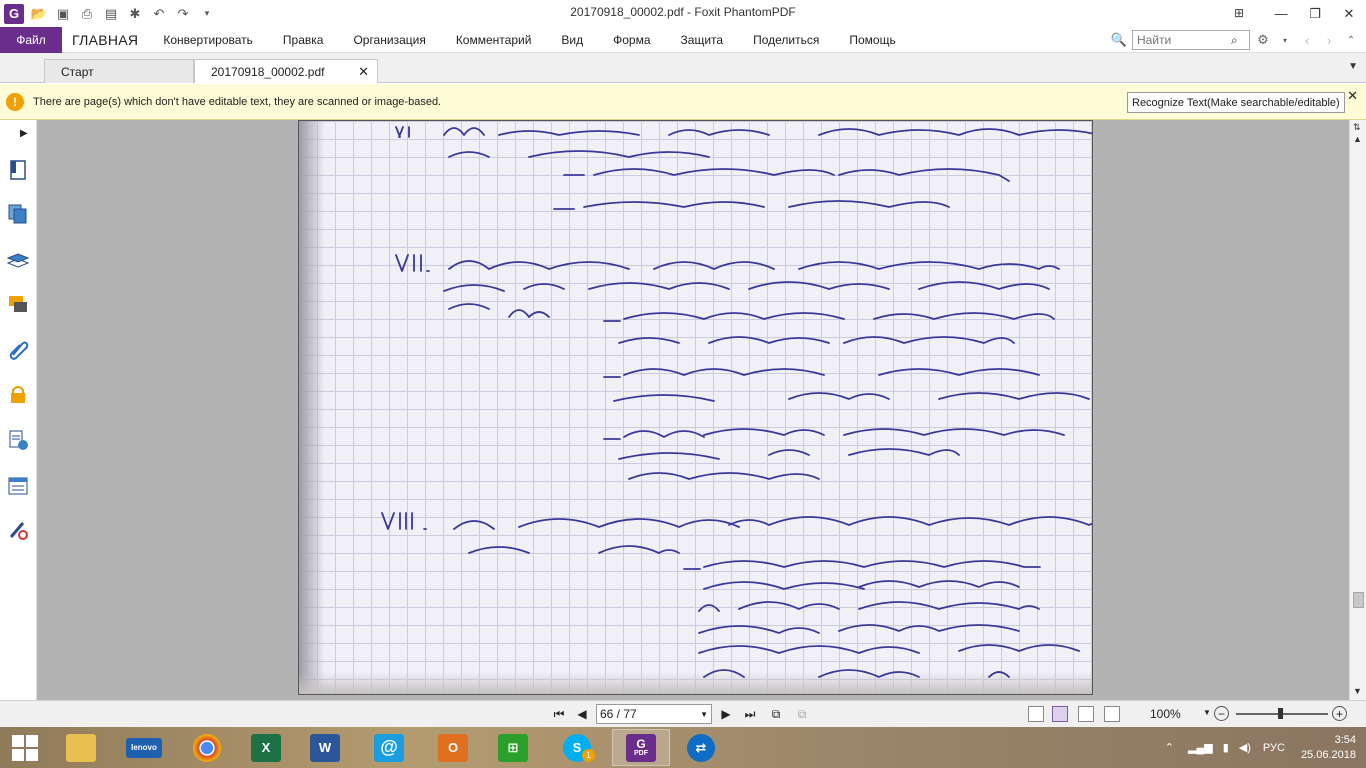 Image resolution: width=1366 pixels, height=768 pixels. Describe the element at coordinates (208, 40) in the screenshot. I see `menu-item-convert: Конвертировать` at that location.